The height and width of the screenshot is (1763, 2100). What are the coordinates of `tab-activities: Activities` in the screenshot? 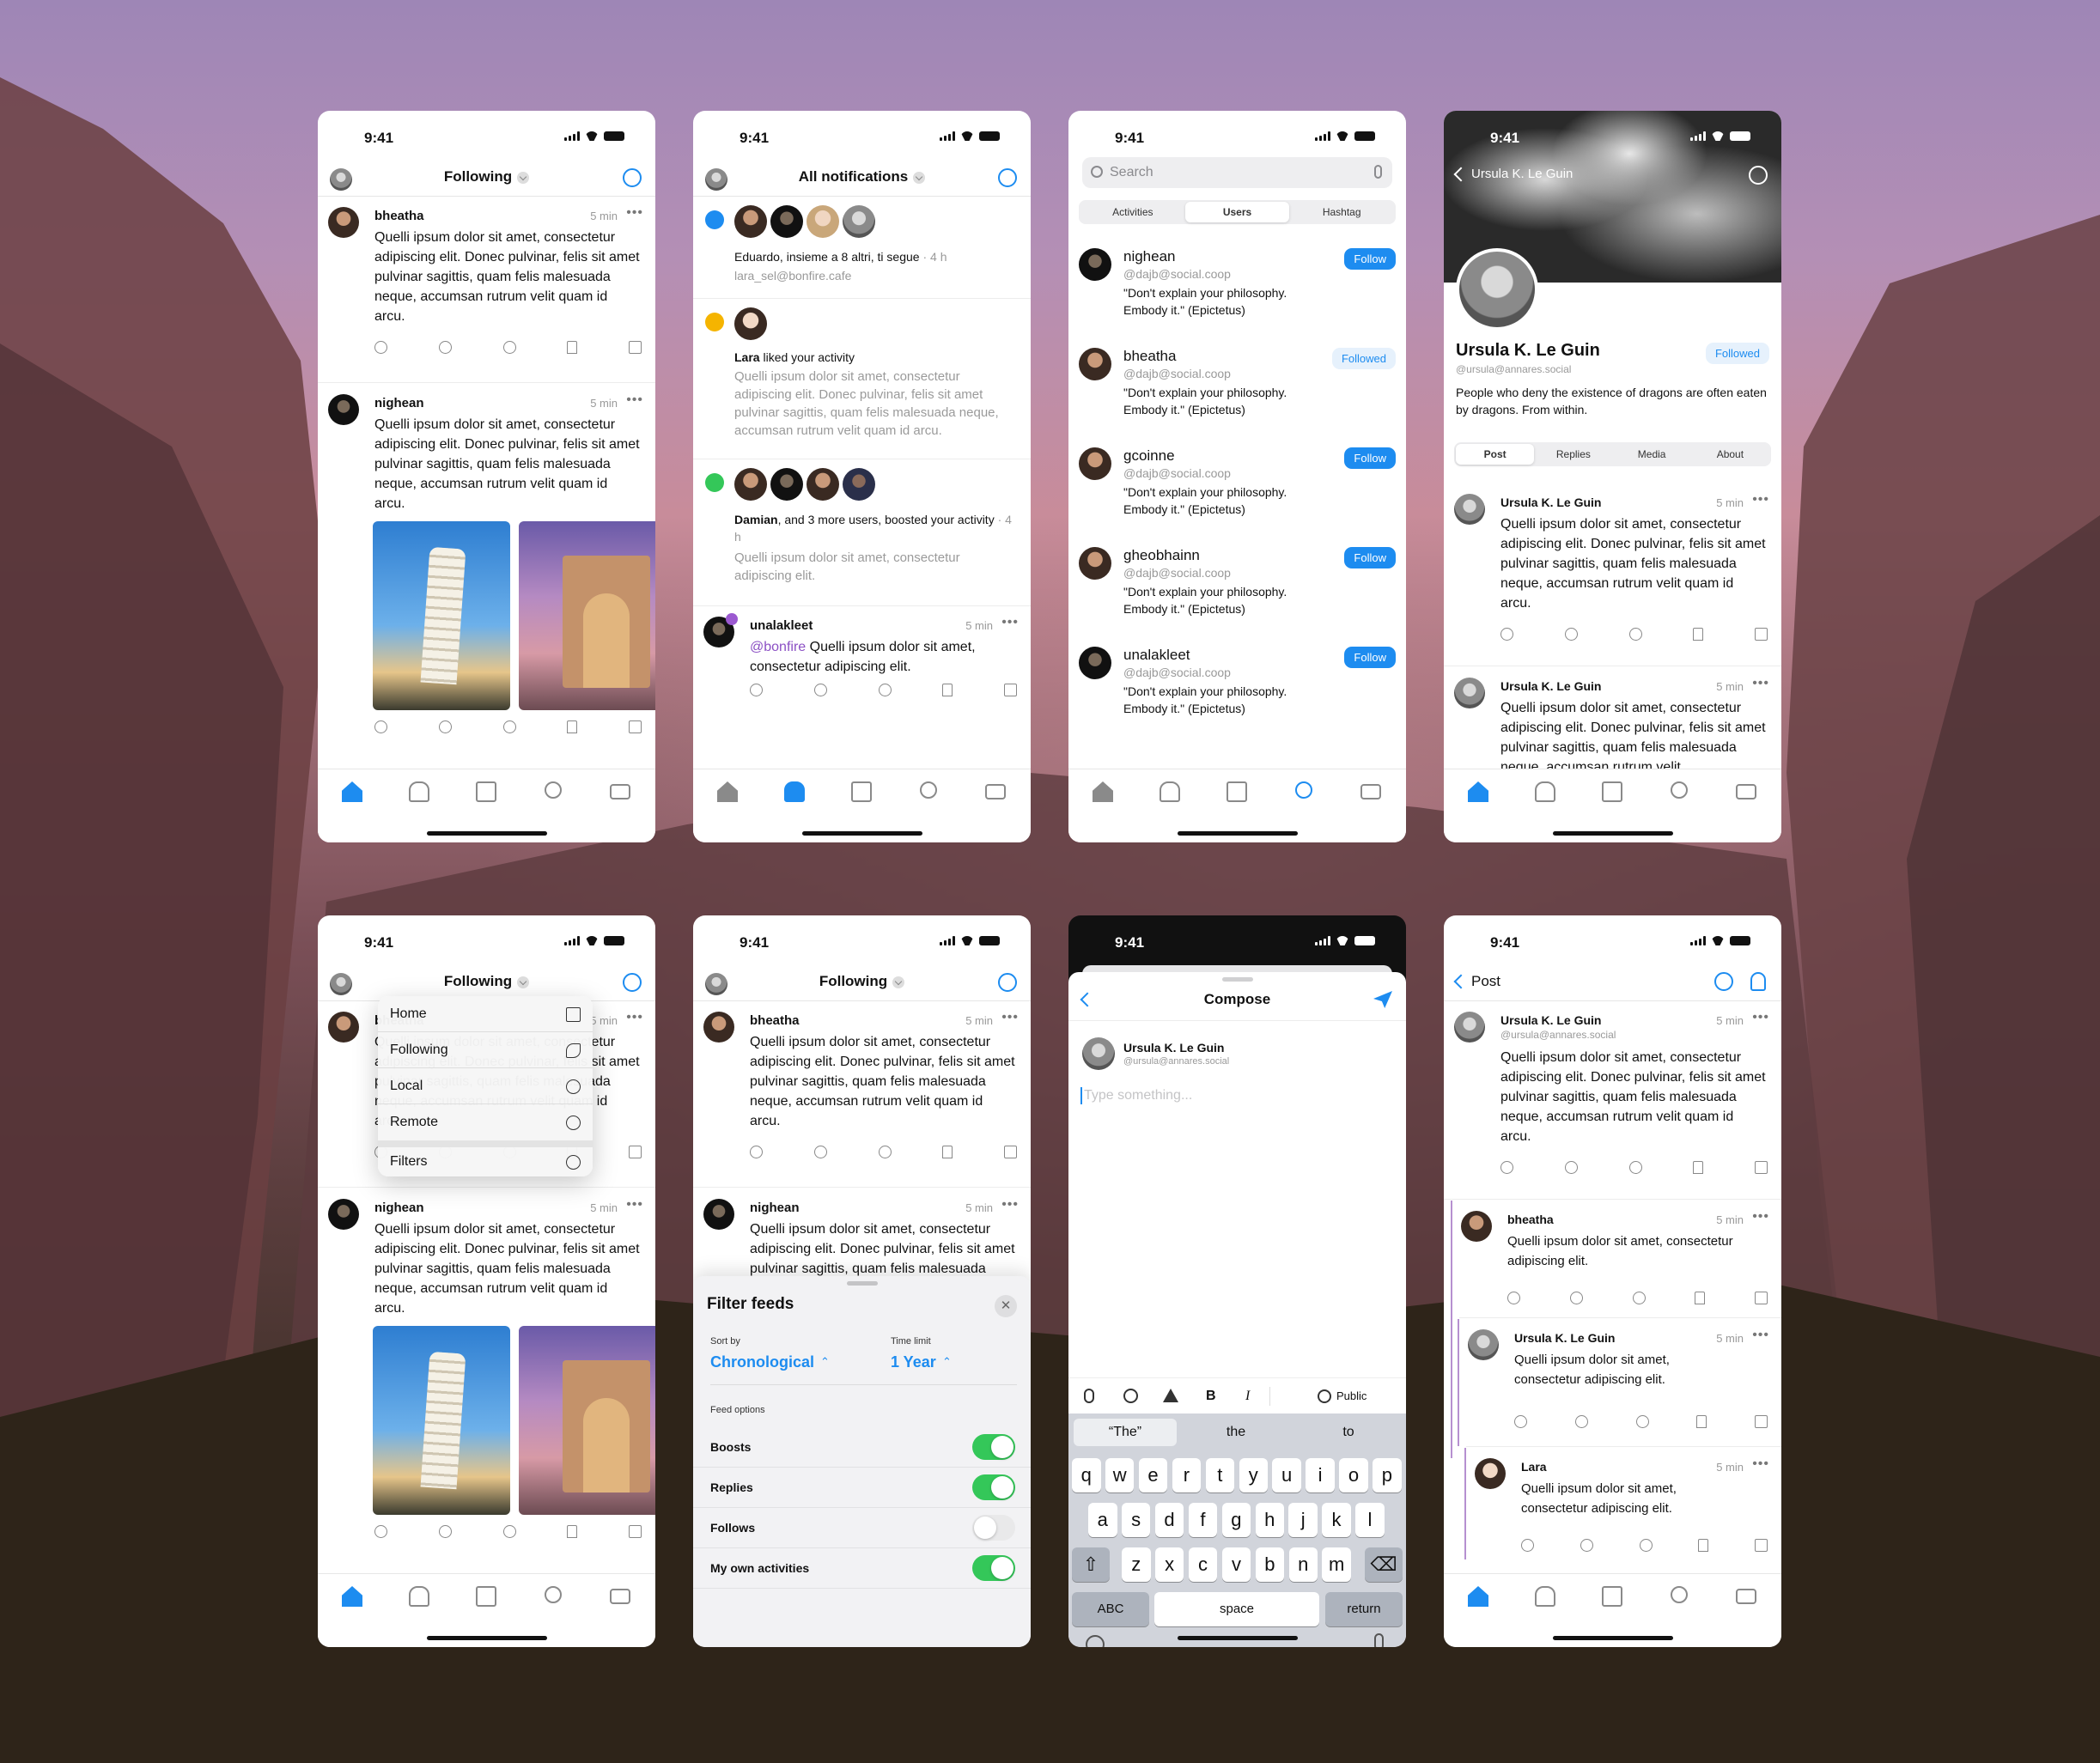 It's located at (1133, 212).